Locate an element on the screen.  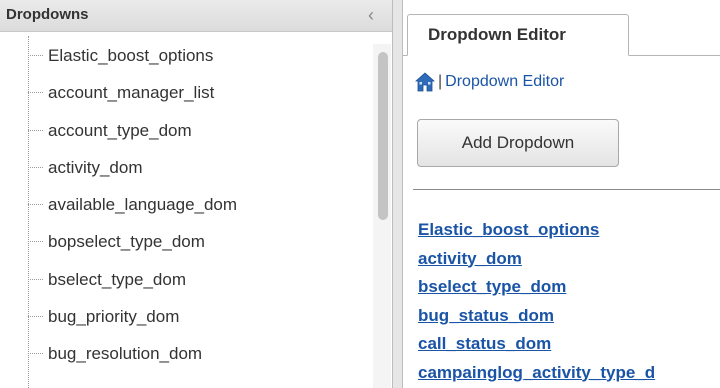
tree-item: activity_dom is located at coordinates (186, 176).